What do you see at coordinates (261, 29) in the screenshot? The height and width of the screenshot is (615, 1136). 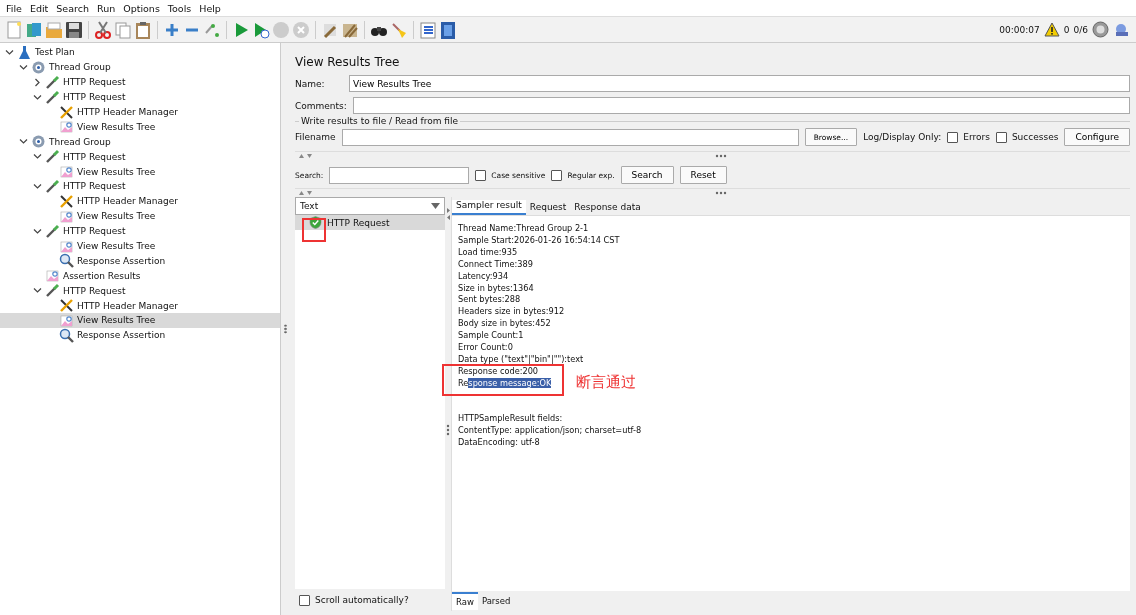 I see `play-no-pause-icon` at bounding box center [261, 29].